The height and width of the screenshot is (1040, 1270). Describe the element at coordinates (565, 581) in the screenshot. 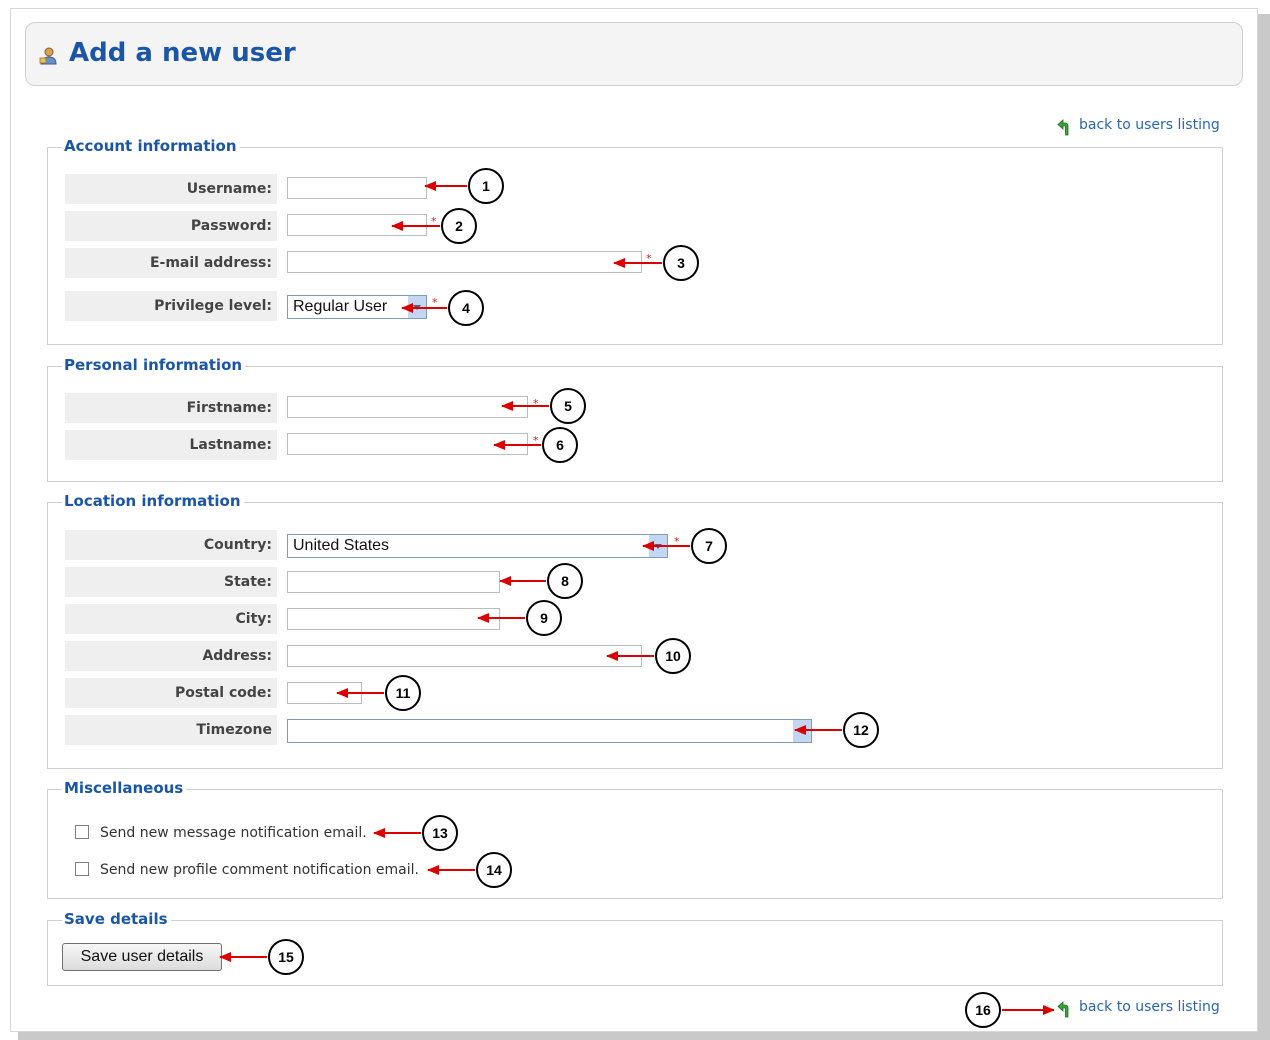

I see `annotation-number: 8` at that location.